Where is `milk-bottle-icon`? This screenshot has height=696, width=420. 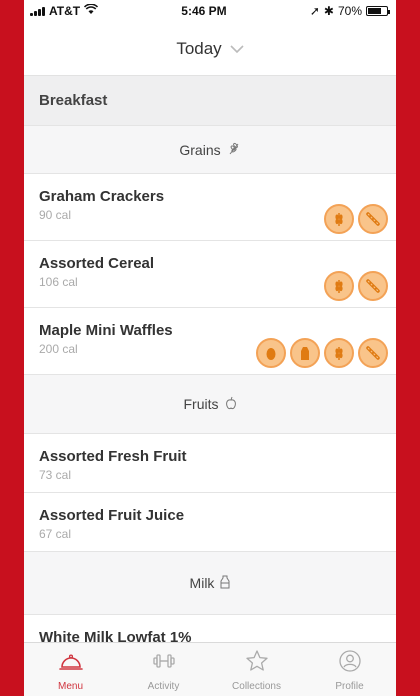
milk-bottle-icon is located at coordinates (225, 583).